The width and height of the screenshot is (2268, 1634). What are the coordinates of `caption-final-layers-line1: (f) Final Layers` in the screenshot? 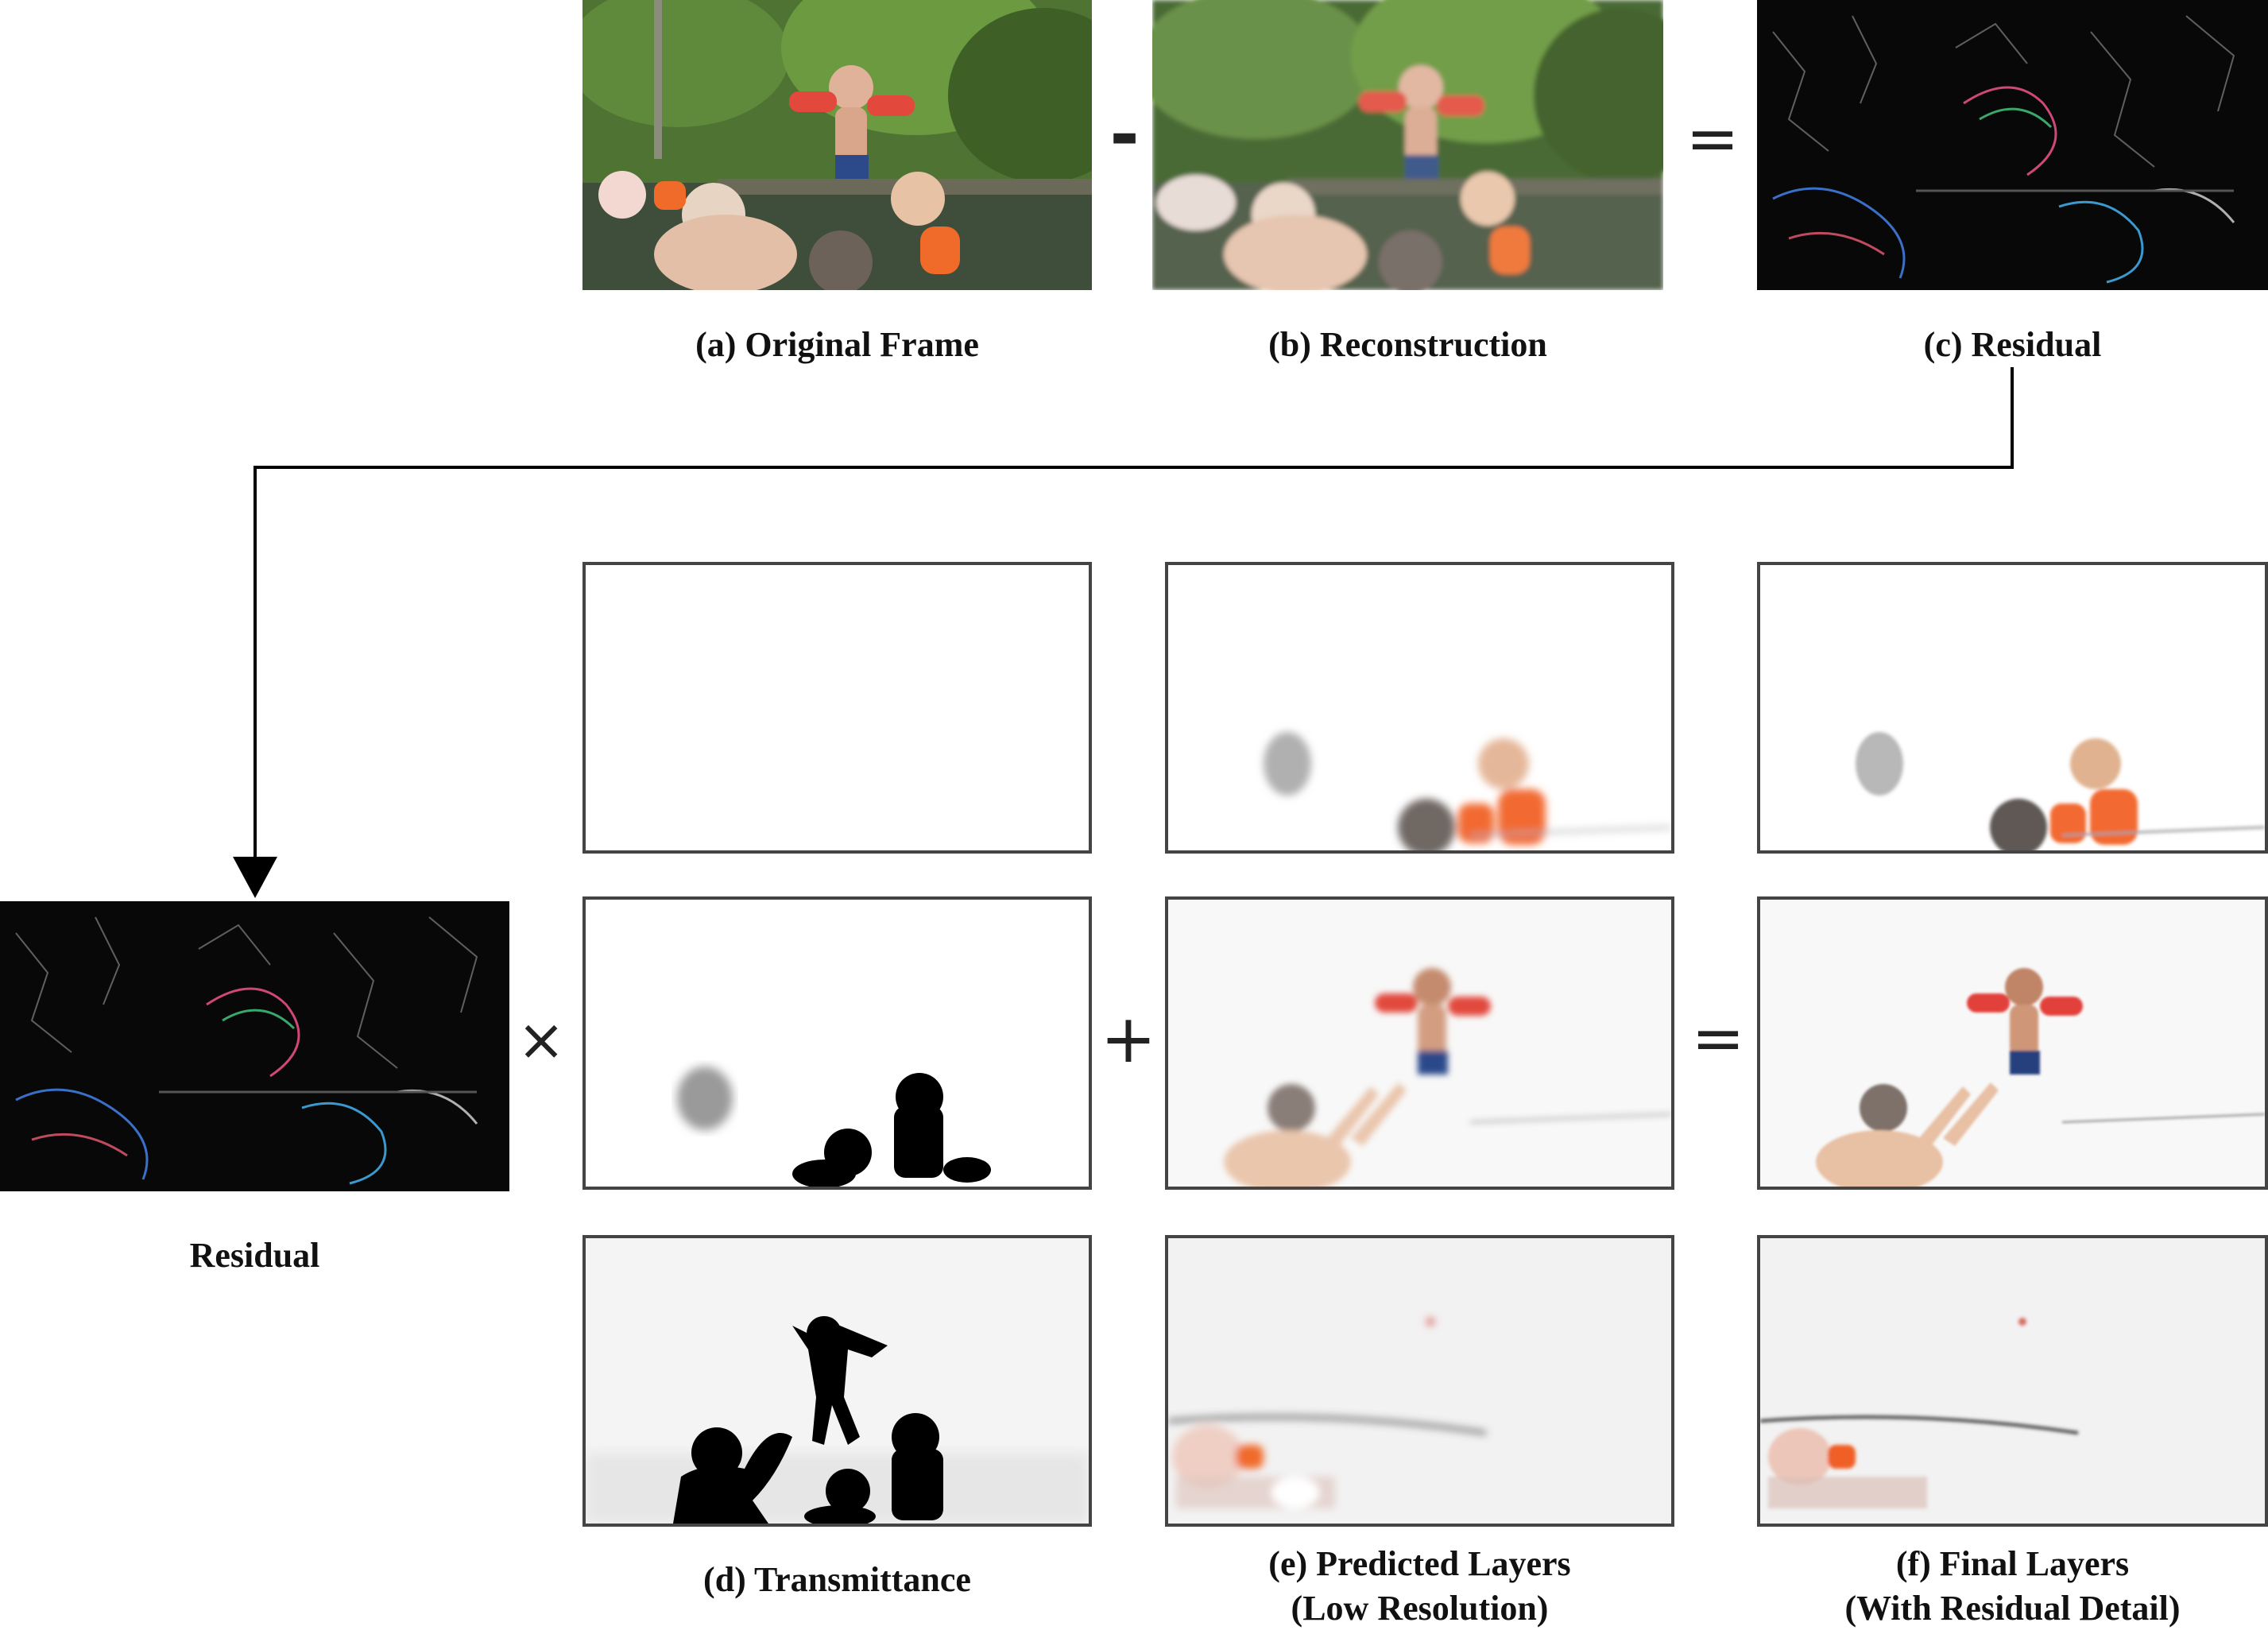 It's located at (2012, 1563).